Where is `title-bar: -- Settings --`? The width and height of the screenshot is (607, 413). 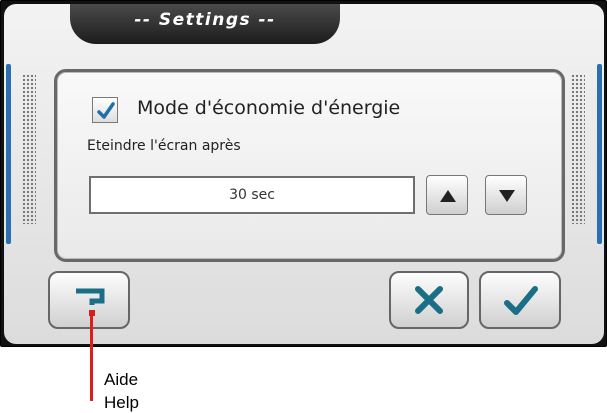 title-bar: -- Settings -- is located at coordinates (304, 25).